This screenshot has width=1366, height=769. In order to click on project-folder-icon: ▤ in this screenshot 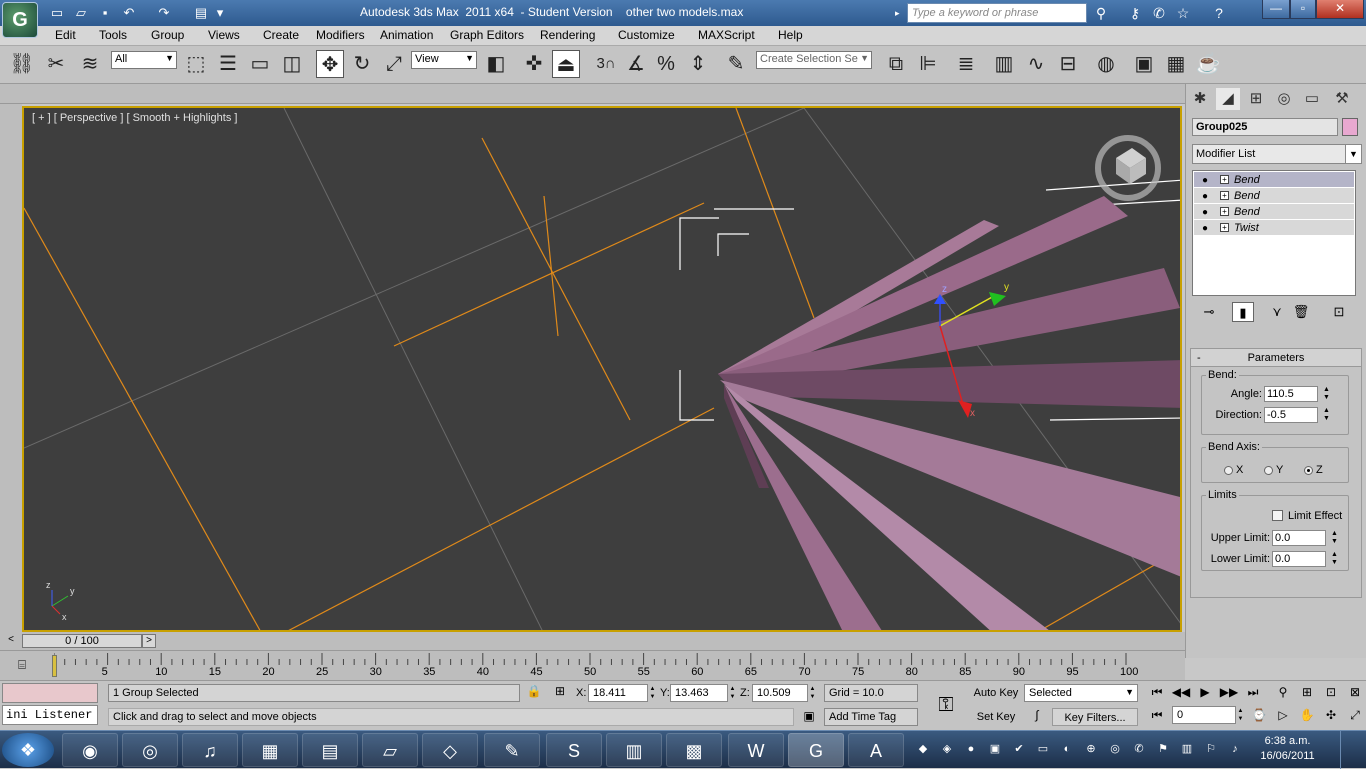, I will do `click(201, 12)`.